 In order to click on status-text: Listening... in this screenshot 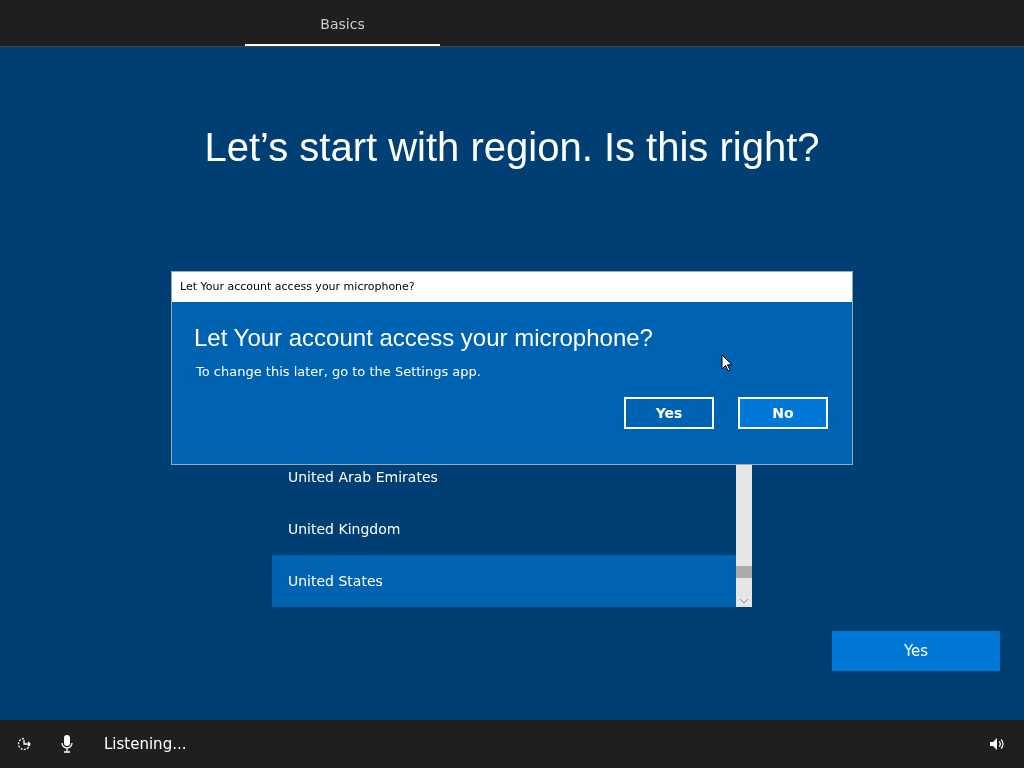, I will do `click(145, 744)`.